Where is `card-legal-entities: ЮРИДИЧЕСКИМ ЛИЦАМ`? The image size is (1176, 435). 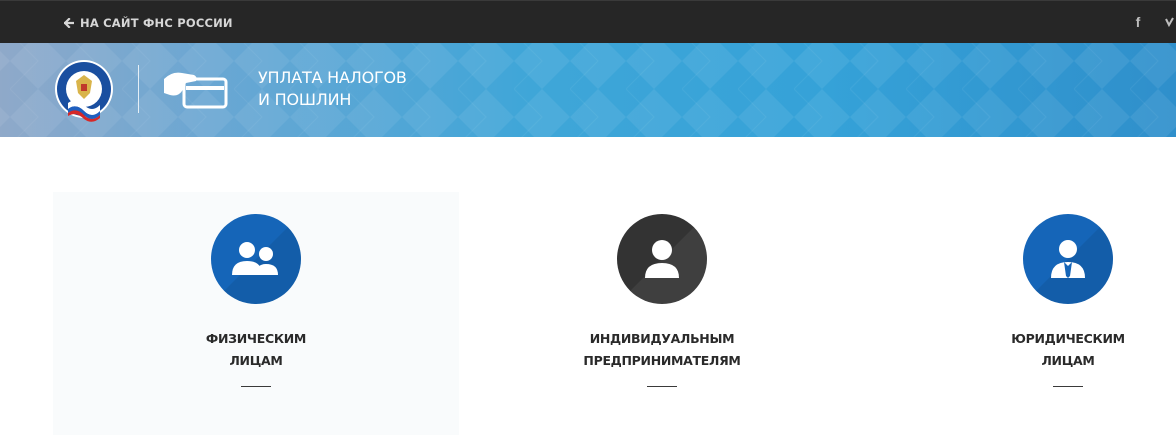
card-legal-entities: ЮРИДИЧЕСКИМ ЛИЦАМ is located at coordinates (1020, 313).